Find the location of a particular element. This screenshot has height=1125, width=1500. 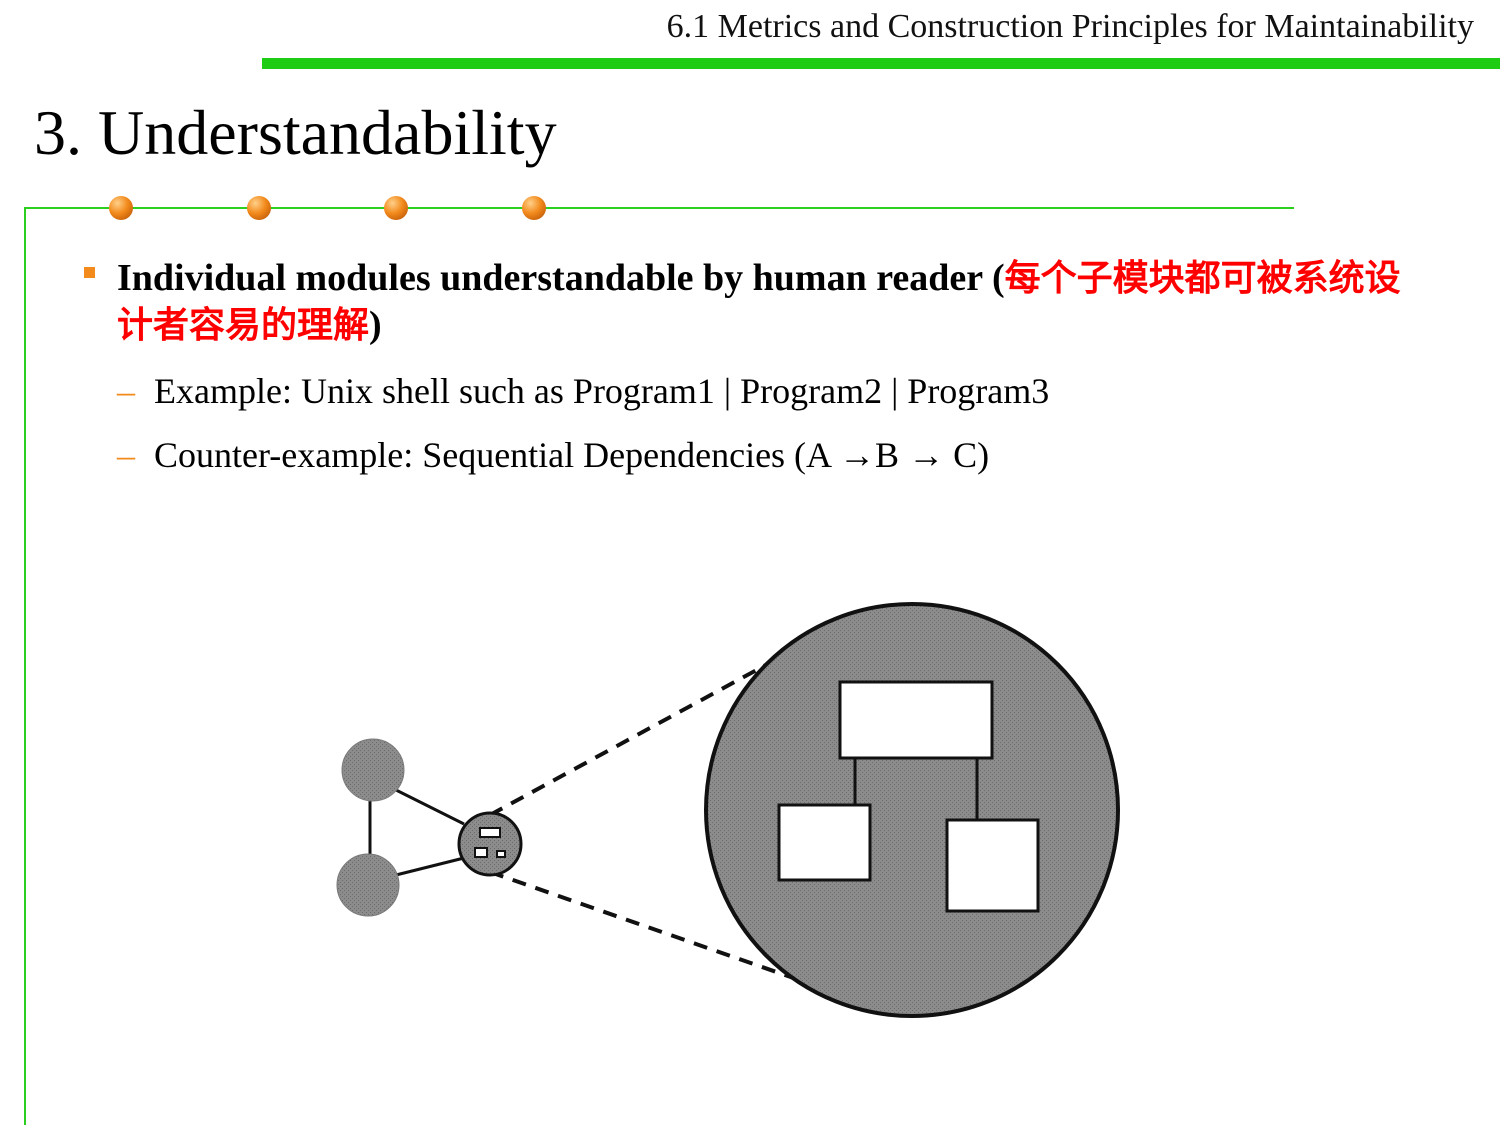

content-frame-left-line is located at coordinates (25, 666).